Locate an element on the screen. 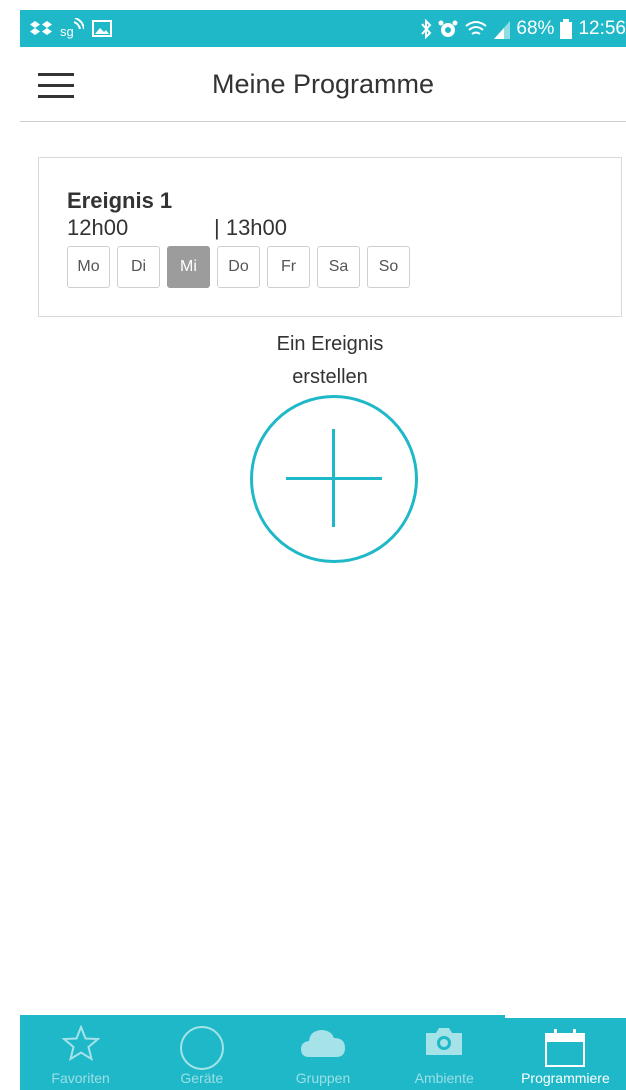 The height and width of the screenshot is (1090, 626). nav-label-favoriten: Favoriten is located at coordinates (80, 1078).